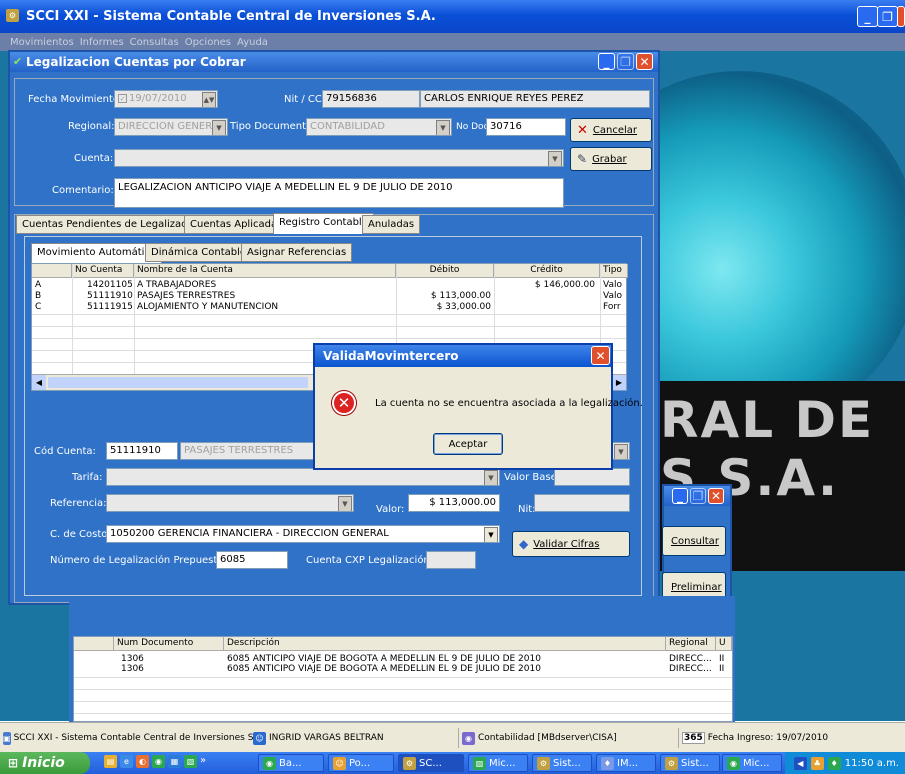 The height and width of the screenshot is (774, 905). Describe the element at coordinates (166, 99) in the screenshot. I see `fecha-field: ✓ 19/07/2010 ▲▼` at that location.